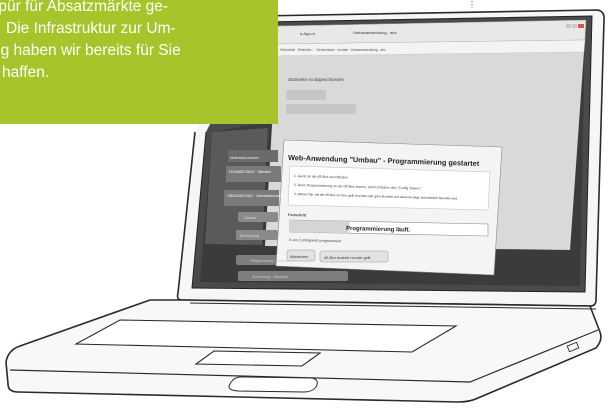  Describe the element at coordinates (26, 72) in the screenshot. I see `callout-line-4: haffen.` at that location.